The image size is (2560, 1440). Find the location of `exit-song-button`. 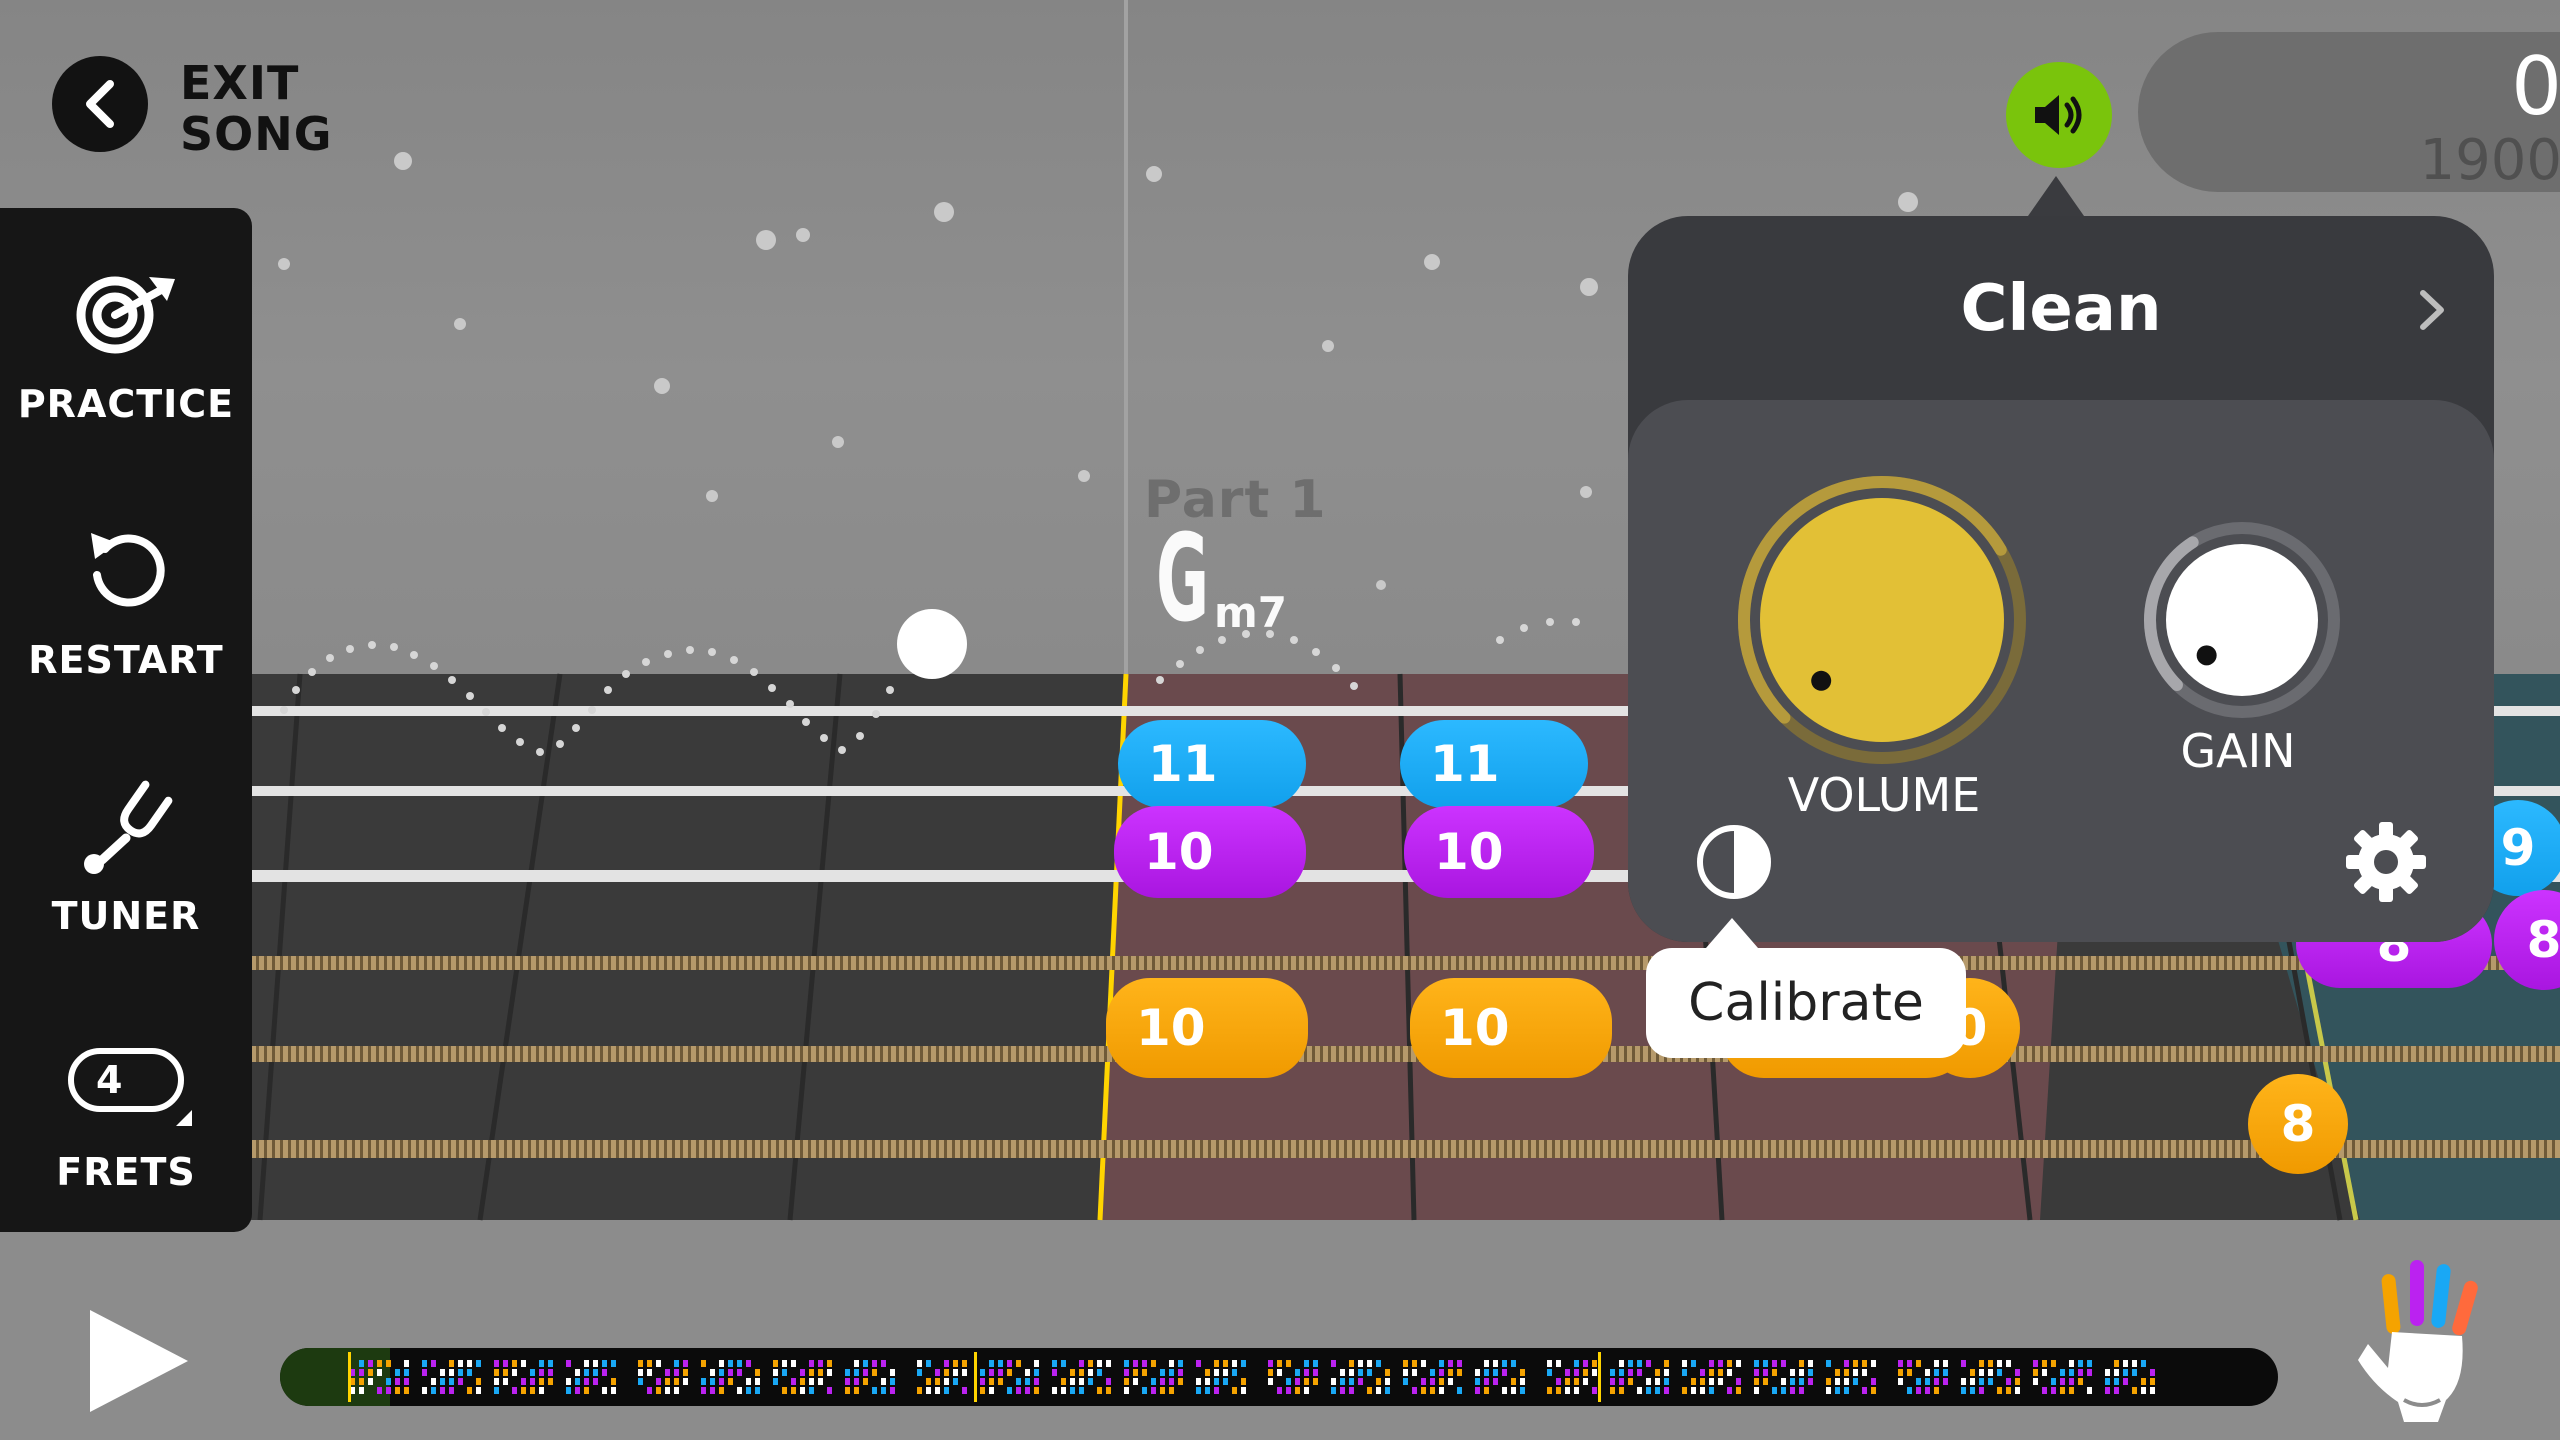

exit-song-button is located at coordinates (100, 104).